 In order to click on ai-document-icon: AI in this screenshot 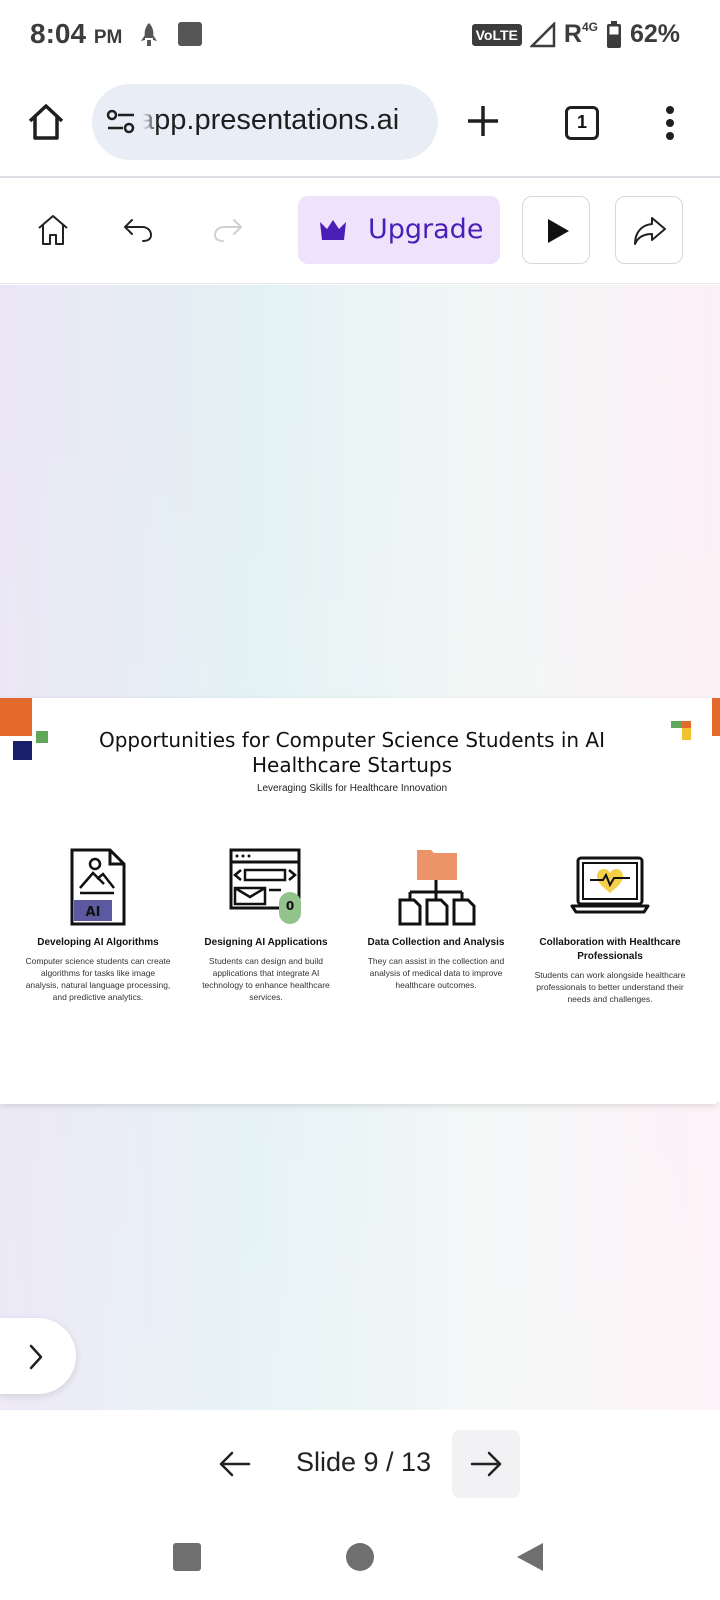, I will do `click(98, 887)`.